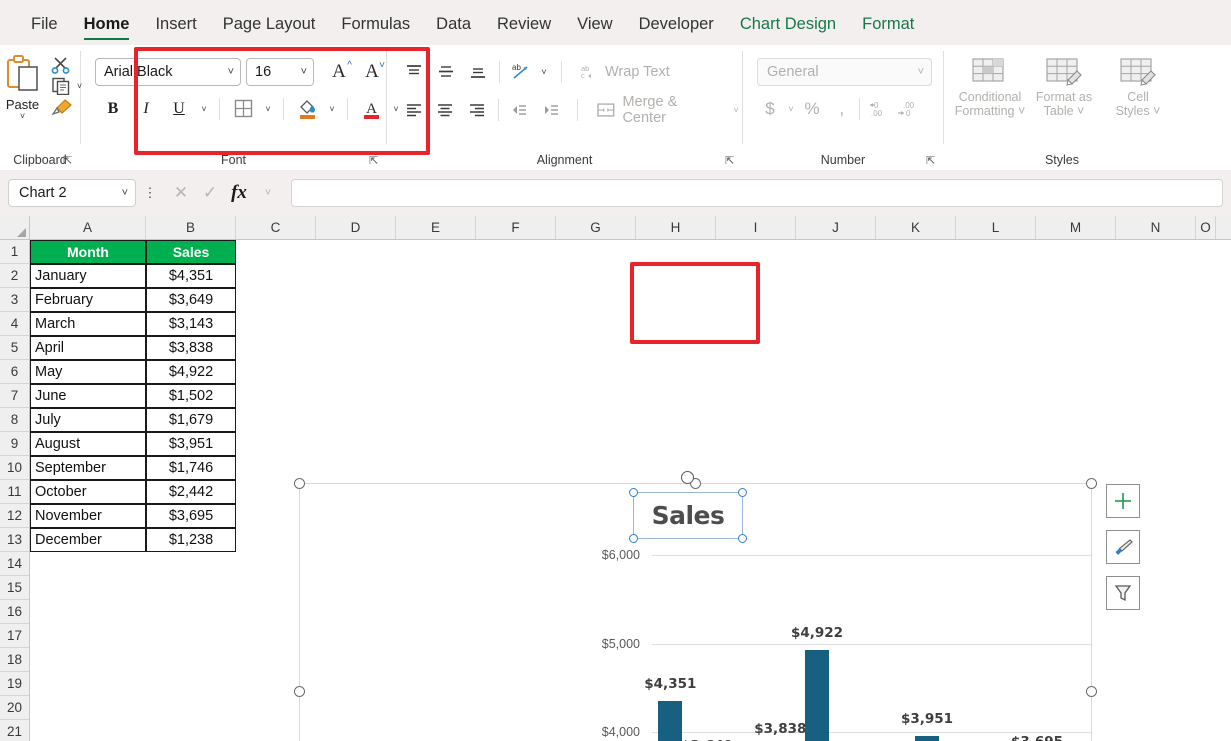  I want to click on cell-B7: $1,502, so click(191, 396).